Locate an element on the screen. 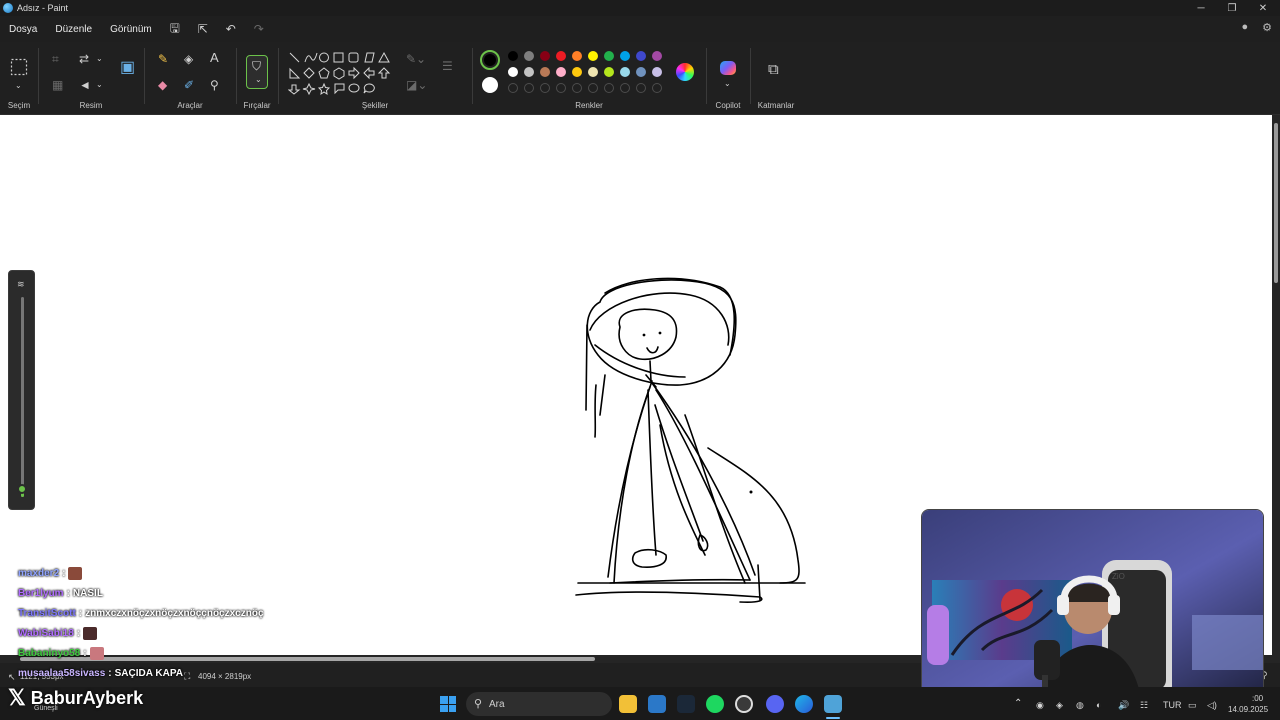 This screenshot has width=1280, height=720. share-icon: ⇱ is located at coordinates (203, 29).